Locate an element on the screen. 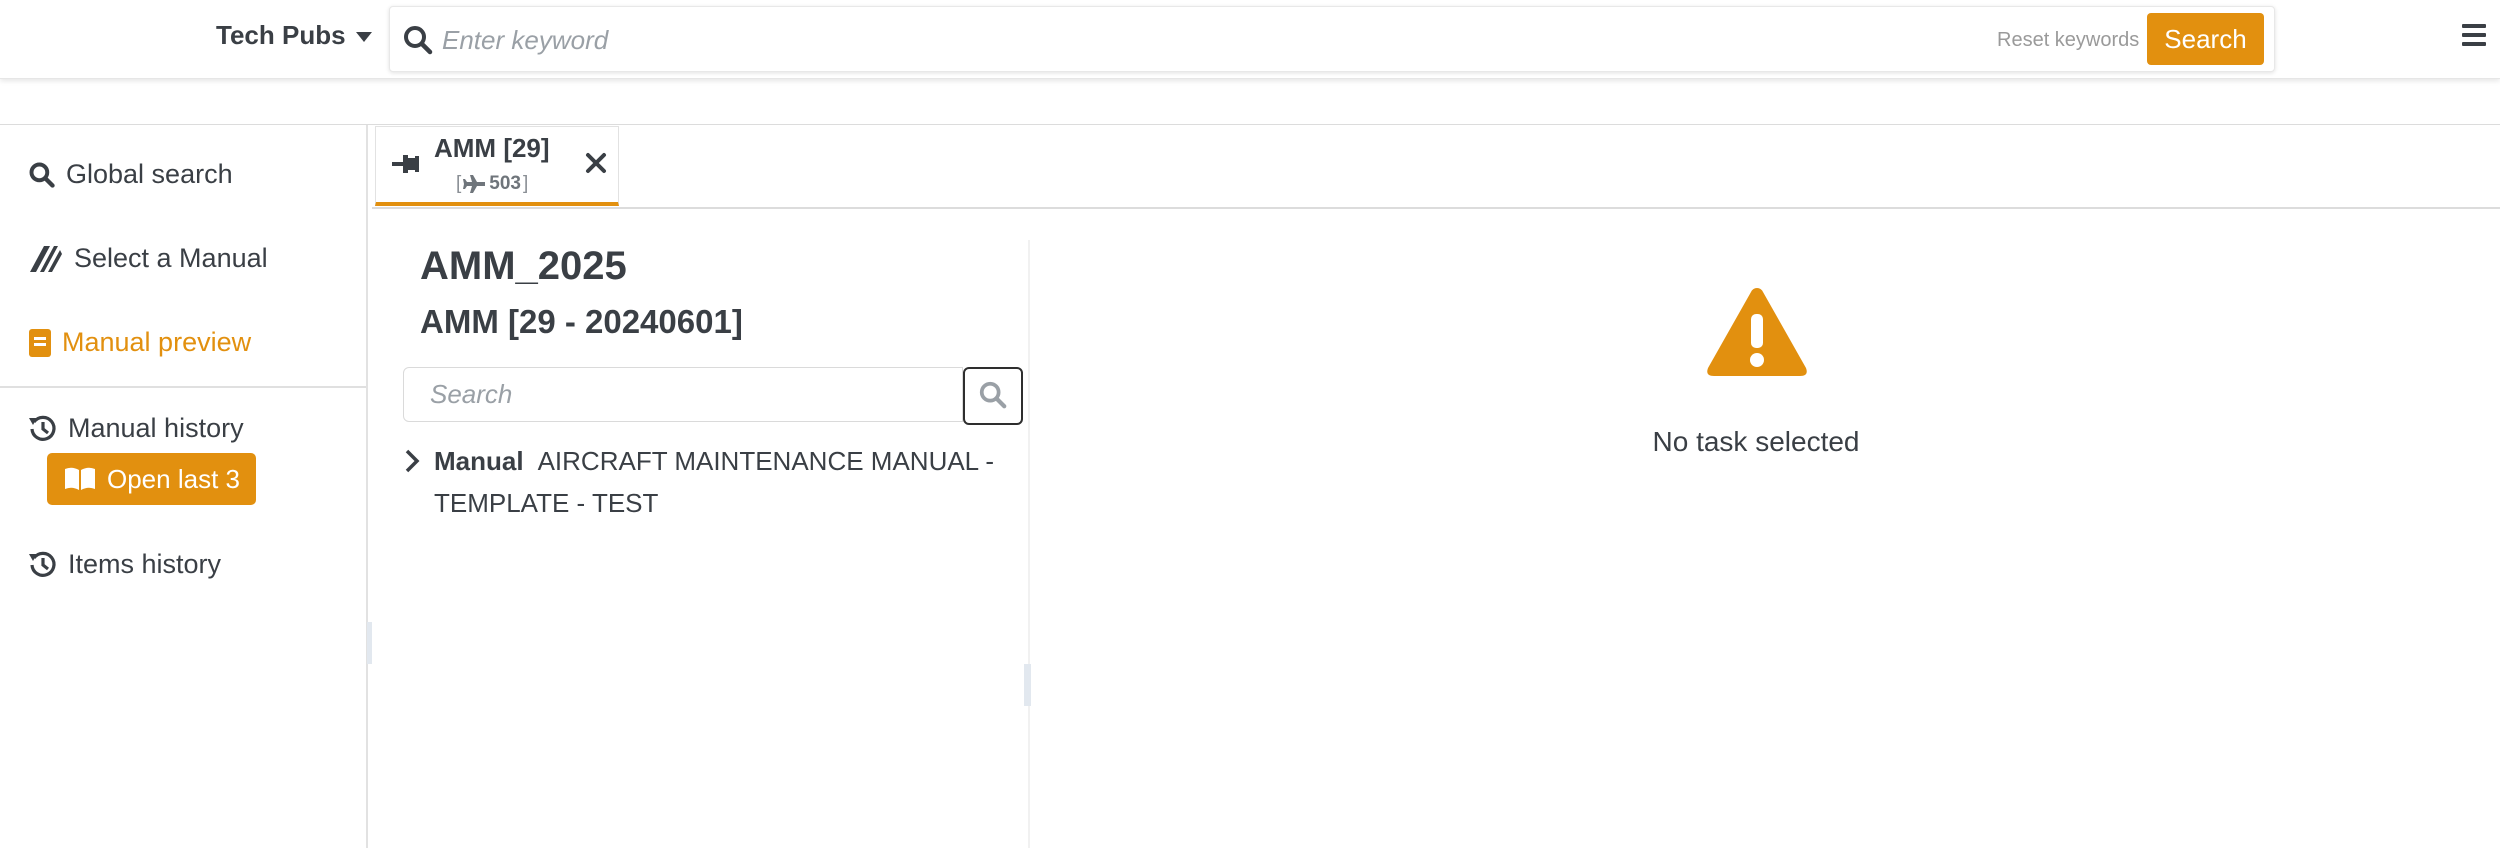  tab-sub-close-bracket: ] is located at coordinates (525, 183).